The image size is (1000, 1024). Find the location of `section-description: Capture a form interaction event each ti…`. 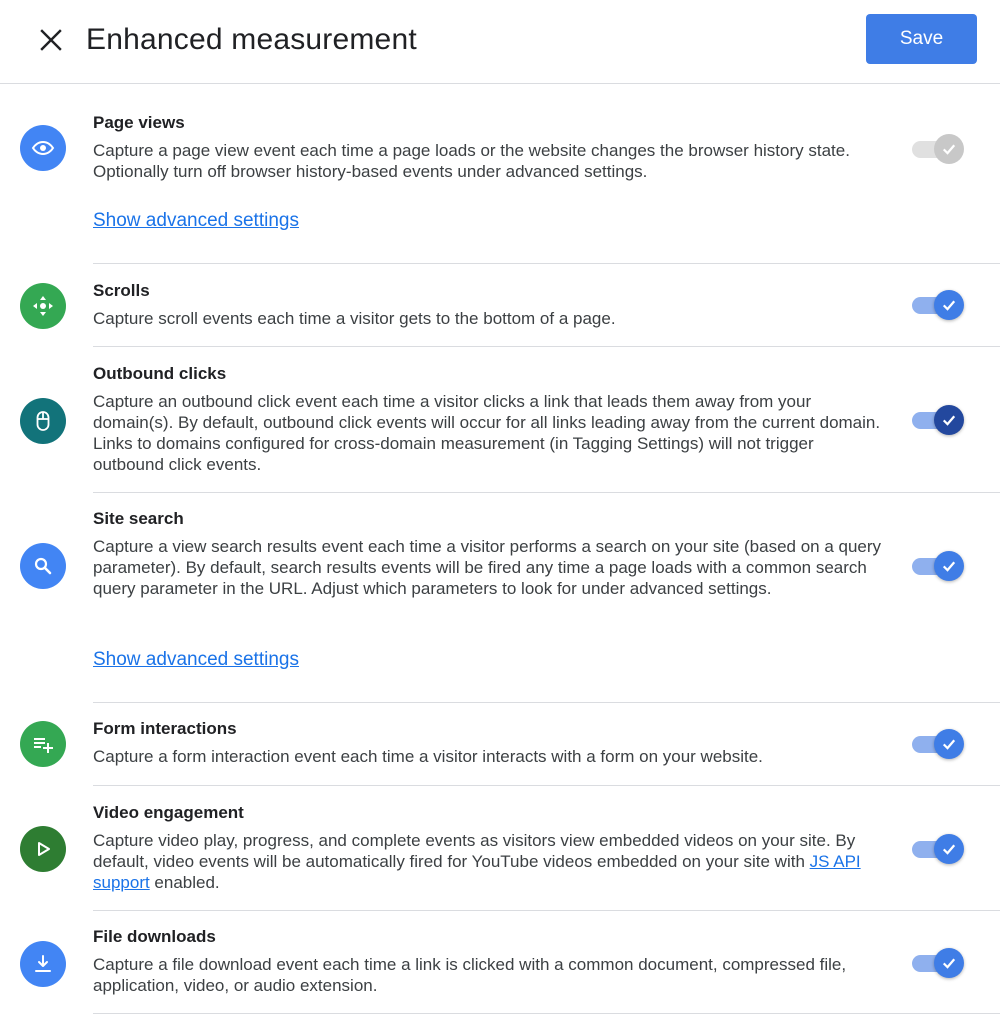

section-description: Capture a form interaction event each ti… is located at coordinates (428, 756).